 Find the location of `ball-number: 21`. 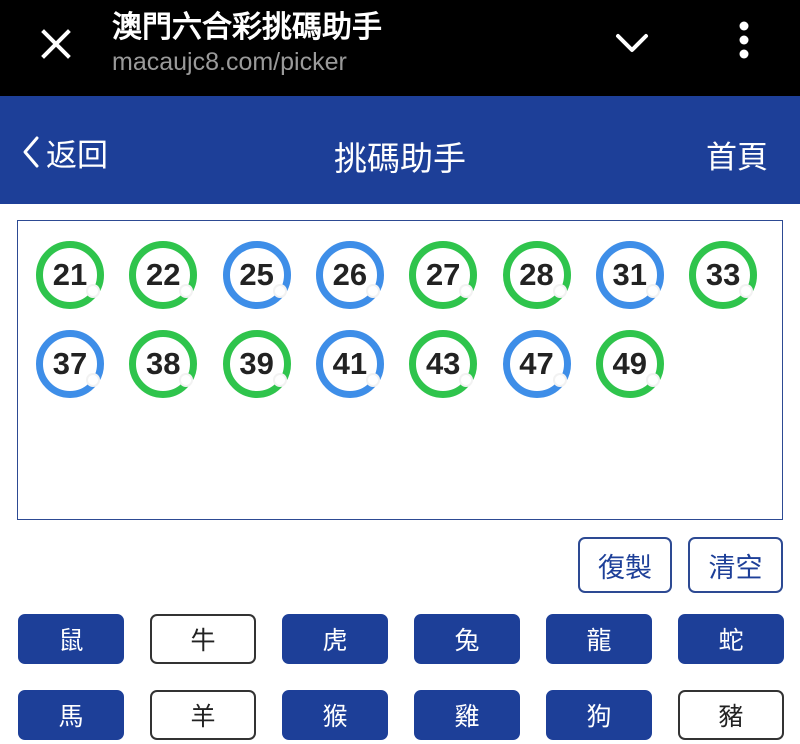

ball-number: 21 is located at coordinates (70, 274).